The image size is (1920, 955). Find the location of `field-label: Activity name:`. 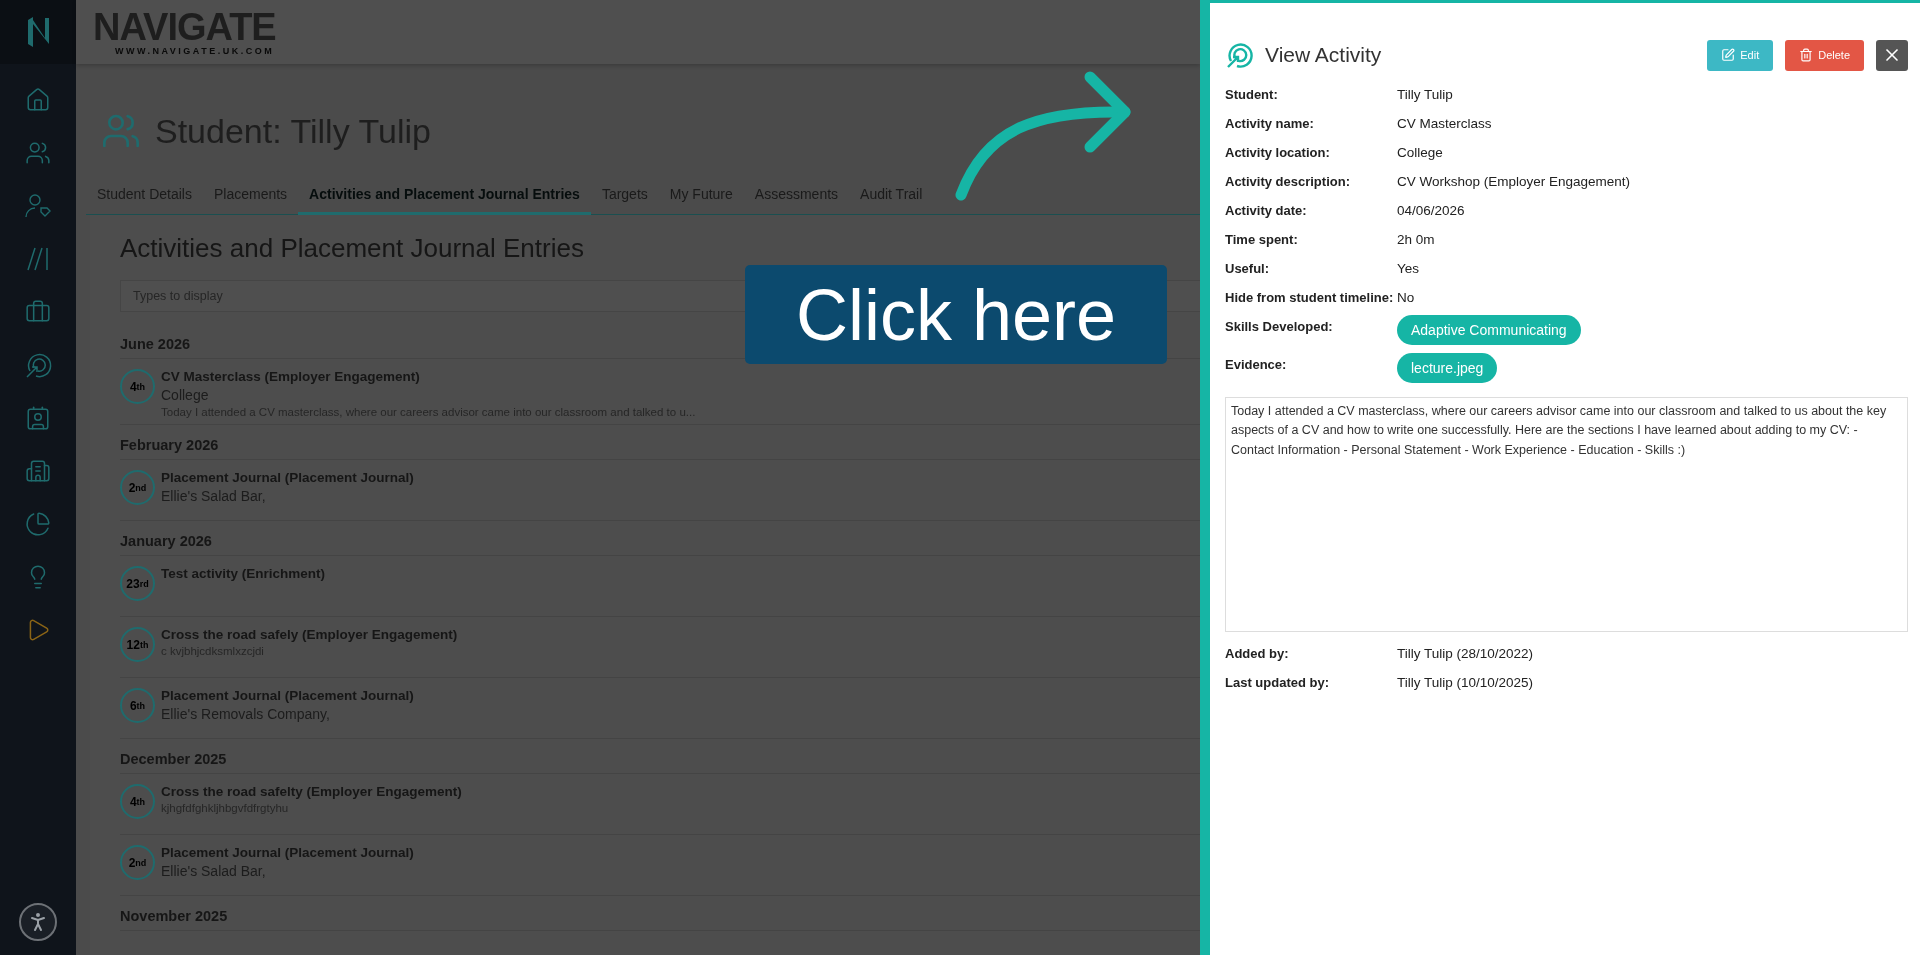

field-label: Activity name: is located at coordinates (1270, 123).